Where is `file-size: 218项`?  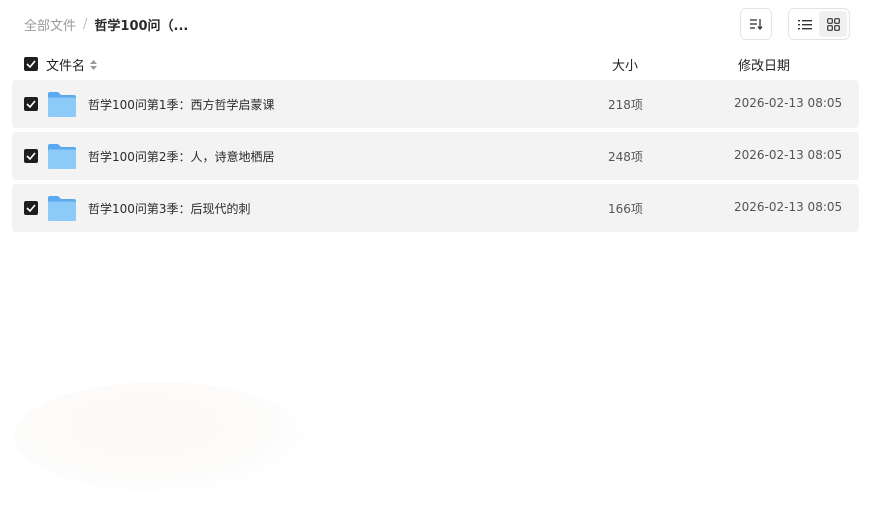
file-size: 218项 is located at coordinates (625, 105).